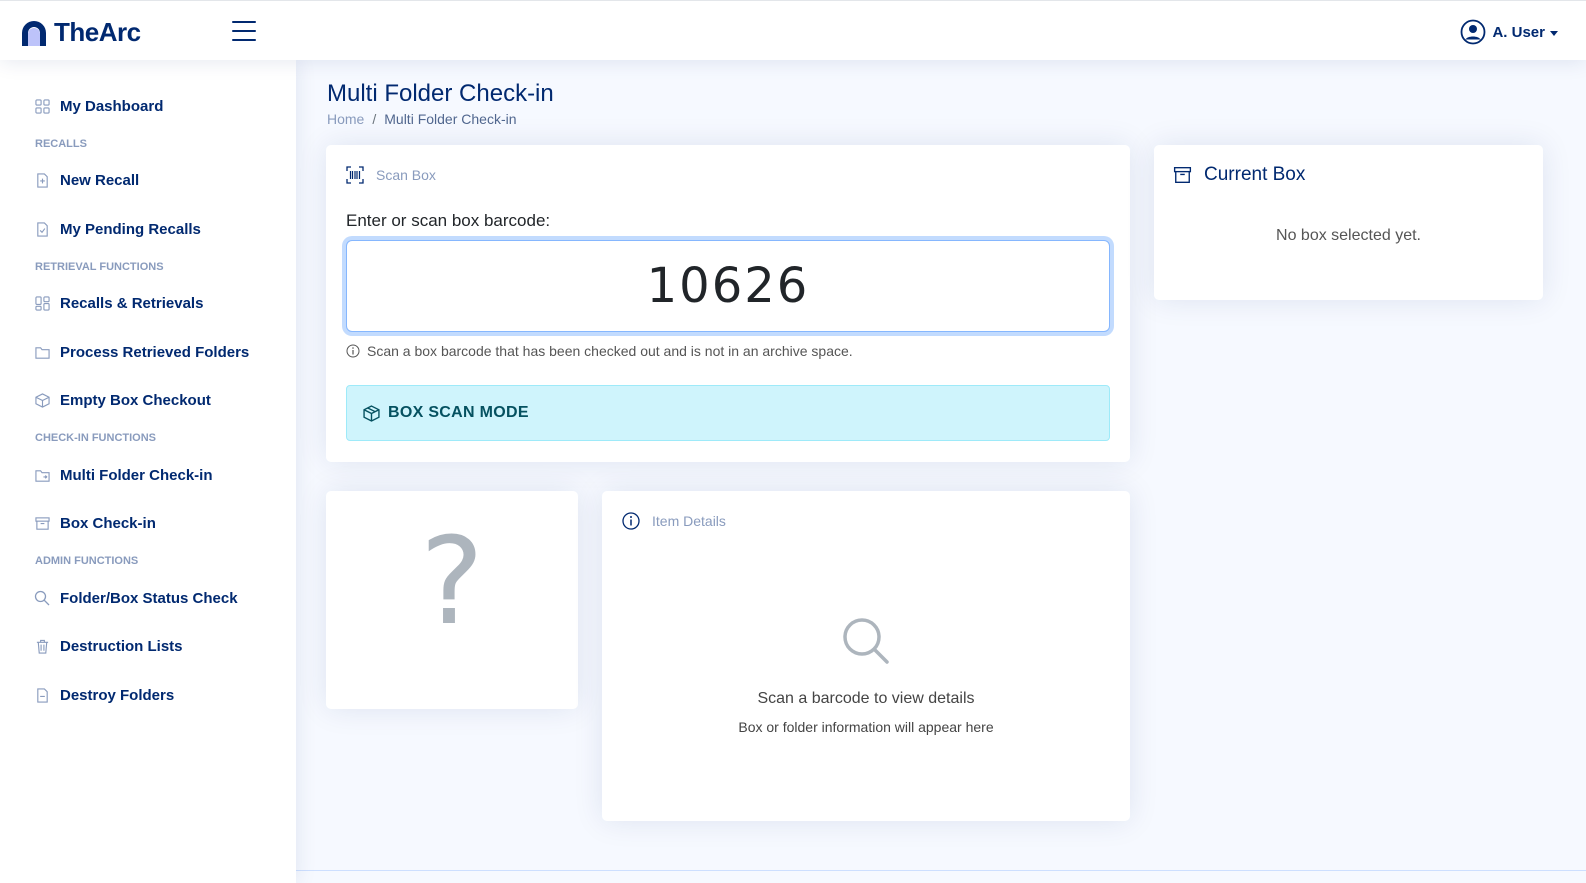 The width and height of the screenshot is (1586, 883). I want to click on barcode-input, so click(728, 286).